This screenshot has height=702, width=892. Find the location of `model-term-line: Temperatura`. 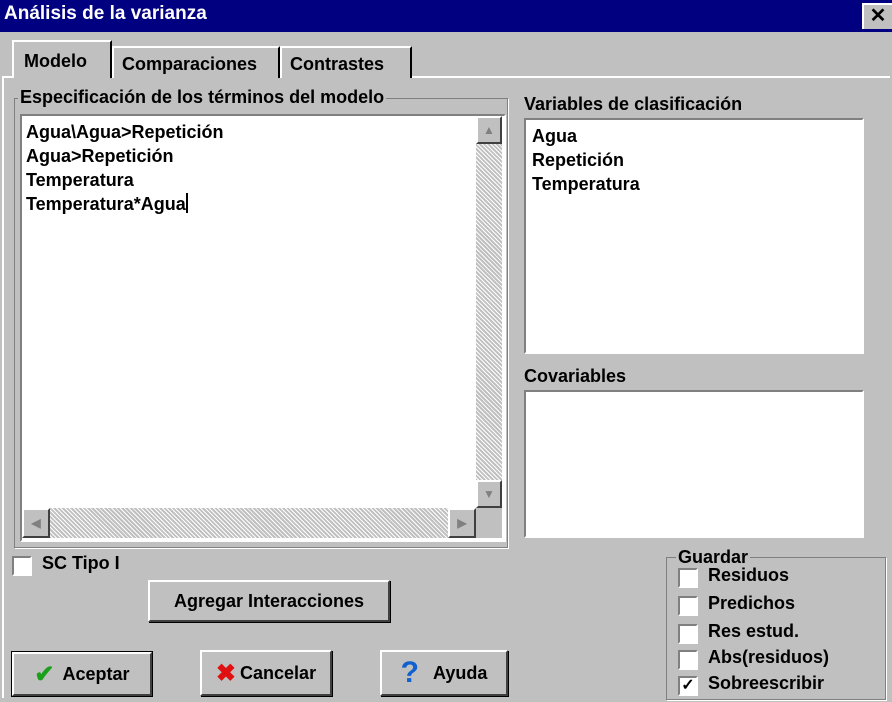

model-term-line: Temperatura is located at coordinates (80, 180).